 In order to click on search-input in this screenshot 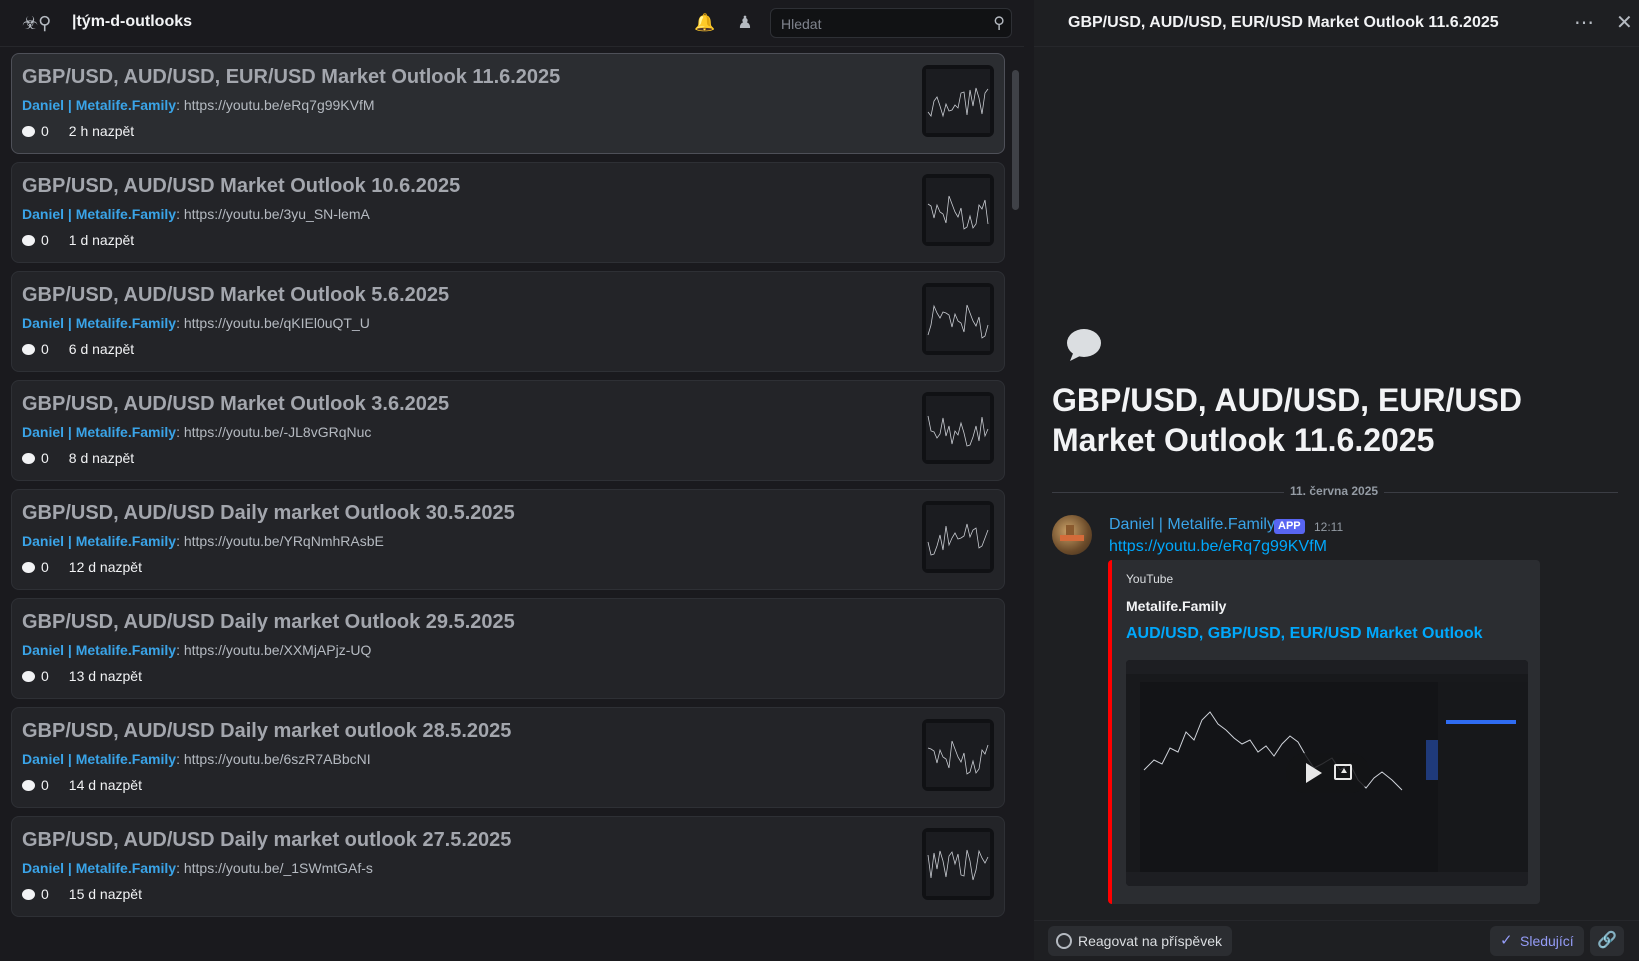, I will do `click(881, 24)`.